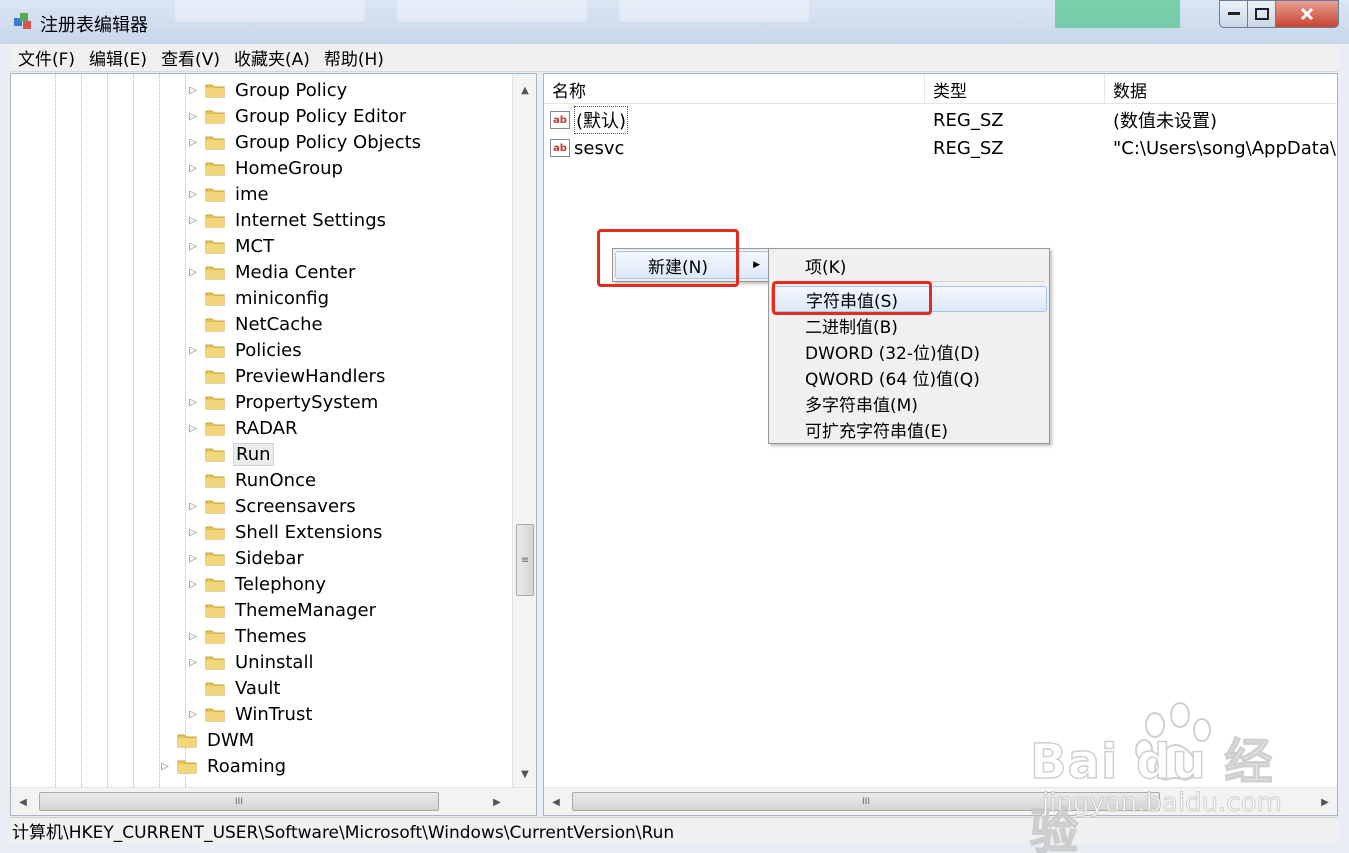 The image size is (1349, 853). What do you see at coordinates (252, 194) in the screenshot?
I see `tree-node-label: ime` at bounding box center [252, 194].